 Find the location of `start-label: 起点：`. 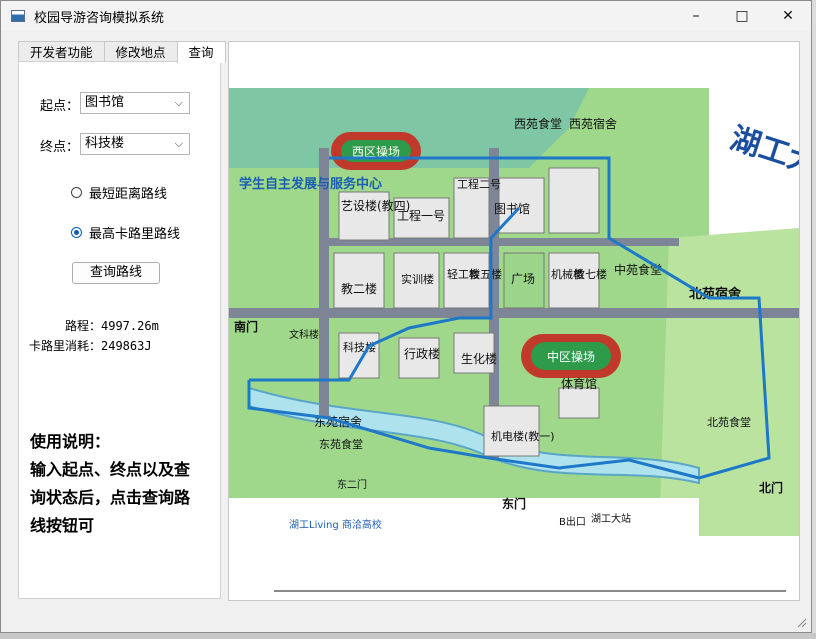

start-label: 起点： is located at coordinates (60, 106).